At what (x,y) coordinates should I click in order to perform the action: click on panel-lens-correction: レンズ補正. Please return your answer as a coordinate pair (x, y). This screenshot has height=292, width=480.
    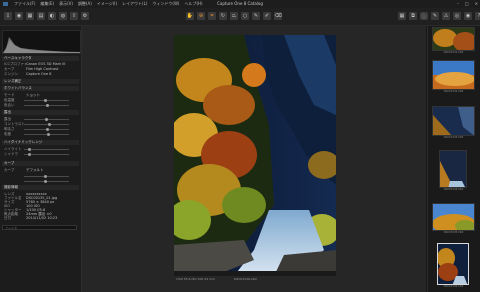
    Looking at the image, I should click on (40, 81).